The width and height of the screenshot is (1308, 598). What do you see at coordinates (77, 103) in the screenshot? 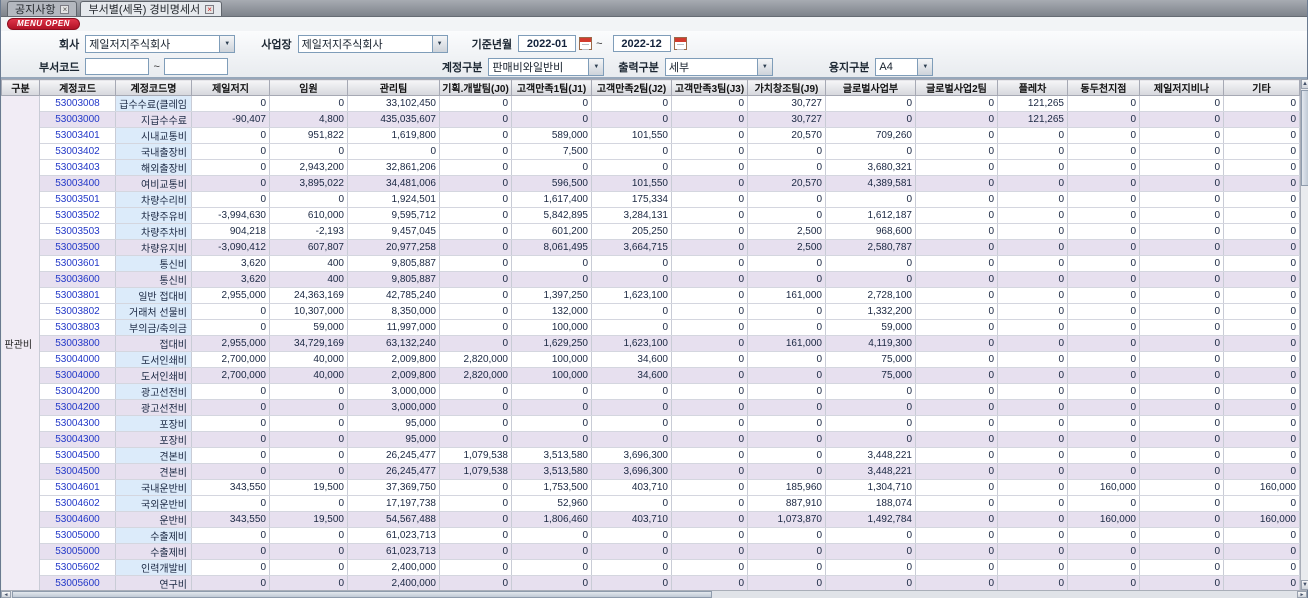
I see `cell-code: 53003008` at bounding box center [77, 103].